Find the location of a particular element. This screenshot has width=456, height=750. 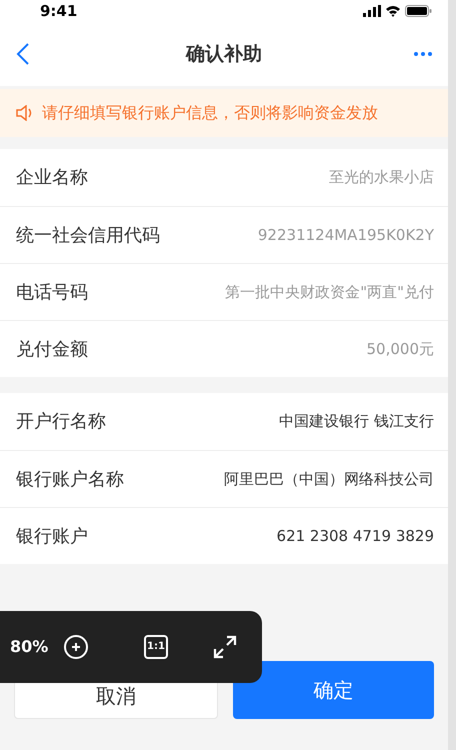

signal-icon is located at coordinates (372, 11).